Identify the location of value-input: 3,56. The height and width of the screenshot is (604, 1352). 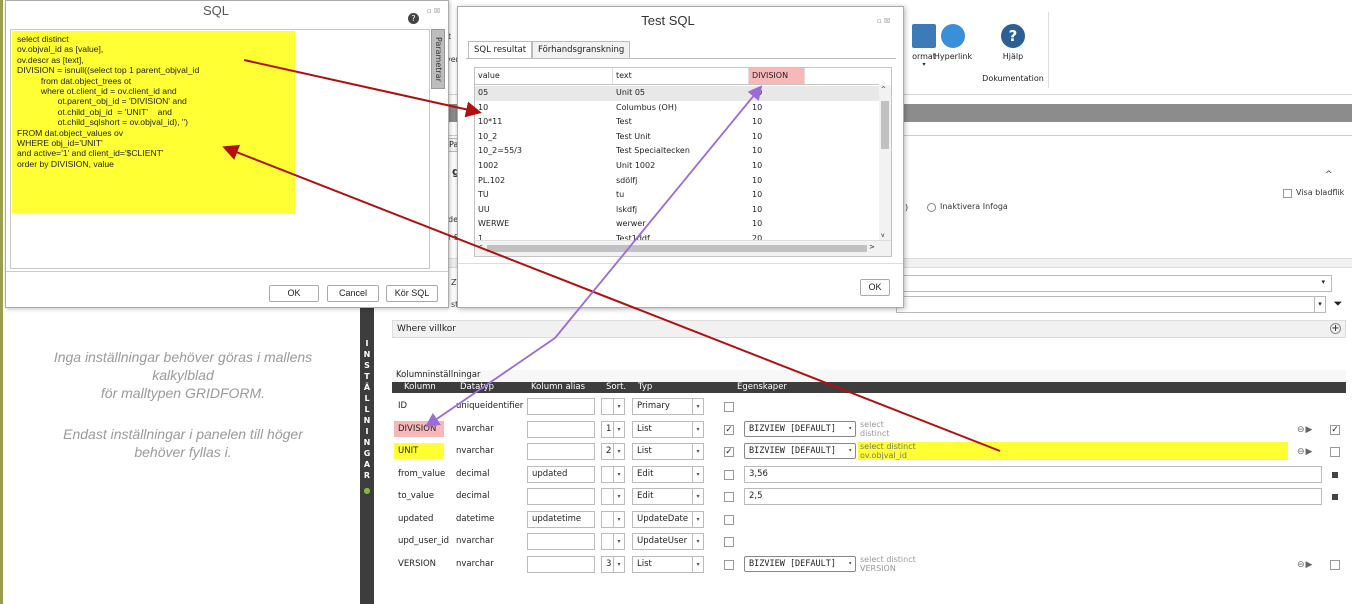
(1033, 474).